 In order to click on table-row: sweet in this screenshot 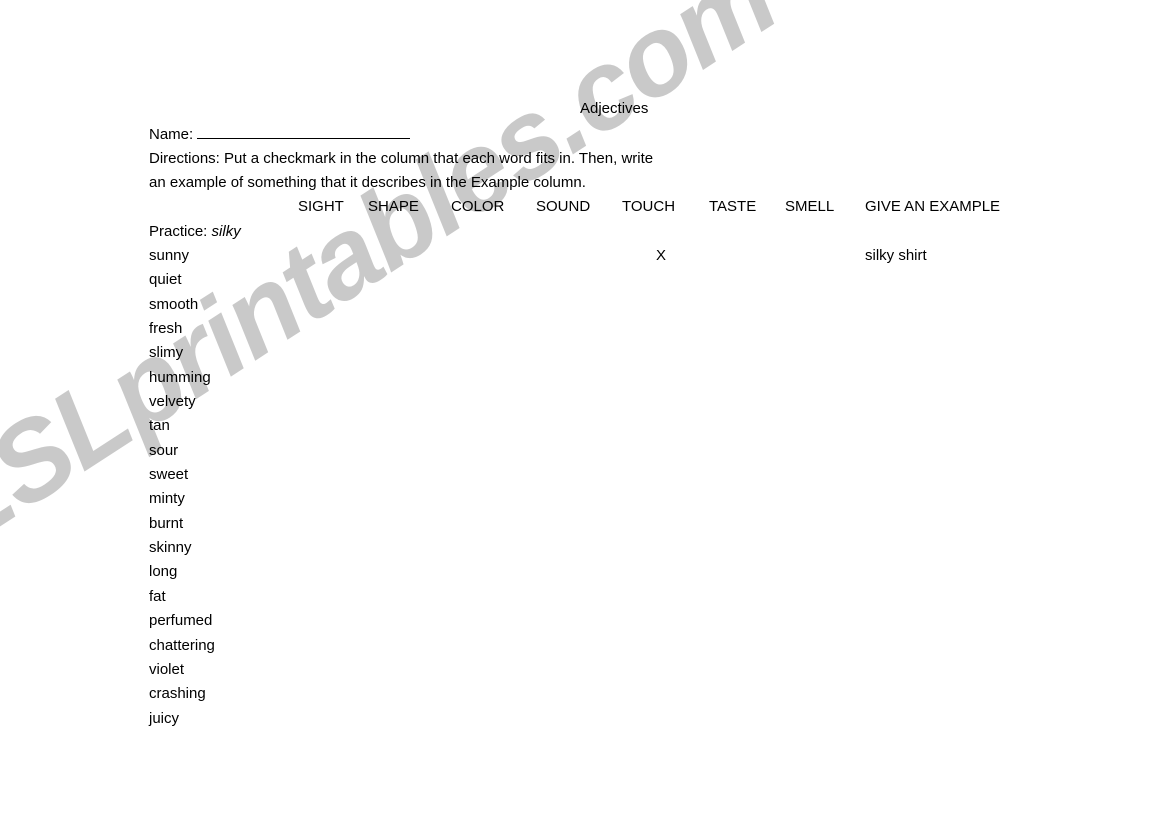, I will do `click(584, 478)`.